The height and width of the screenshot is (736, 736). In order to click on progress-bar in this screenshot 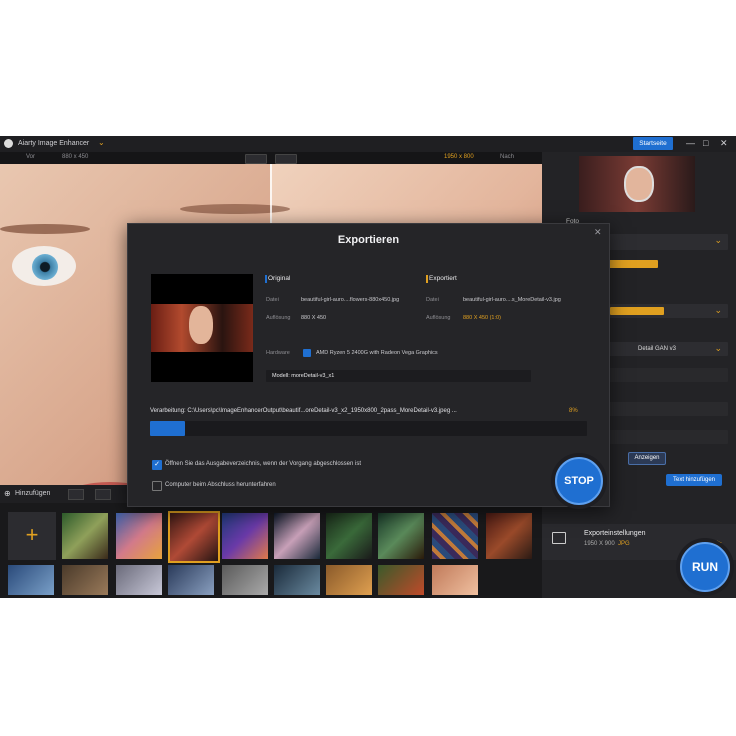, I will do `click(368, 428)`.